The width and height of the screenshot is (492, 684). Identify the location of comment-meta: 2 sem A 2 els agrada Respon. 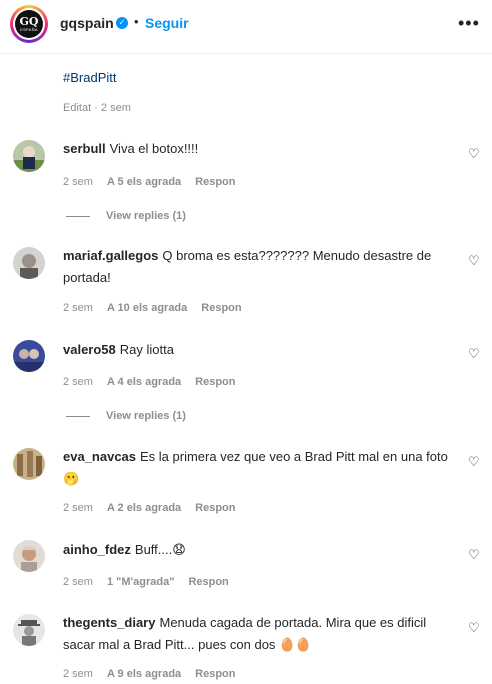
(156, 508).